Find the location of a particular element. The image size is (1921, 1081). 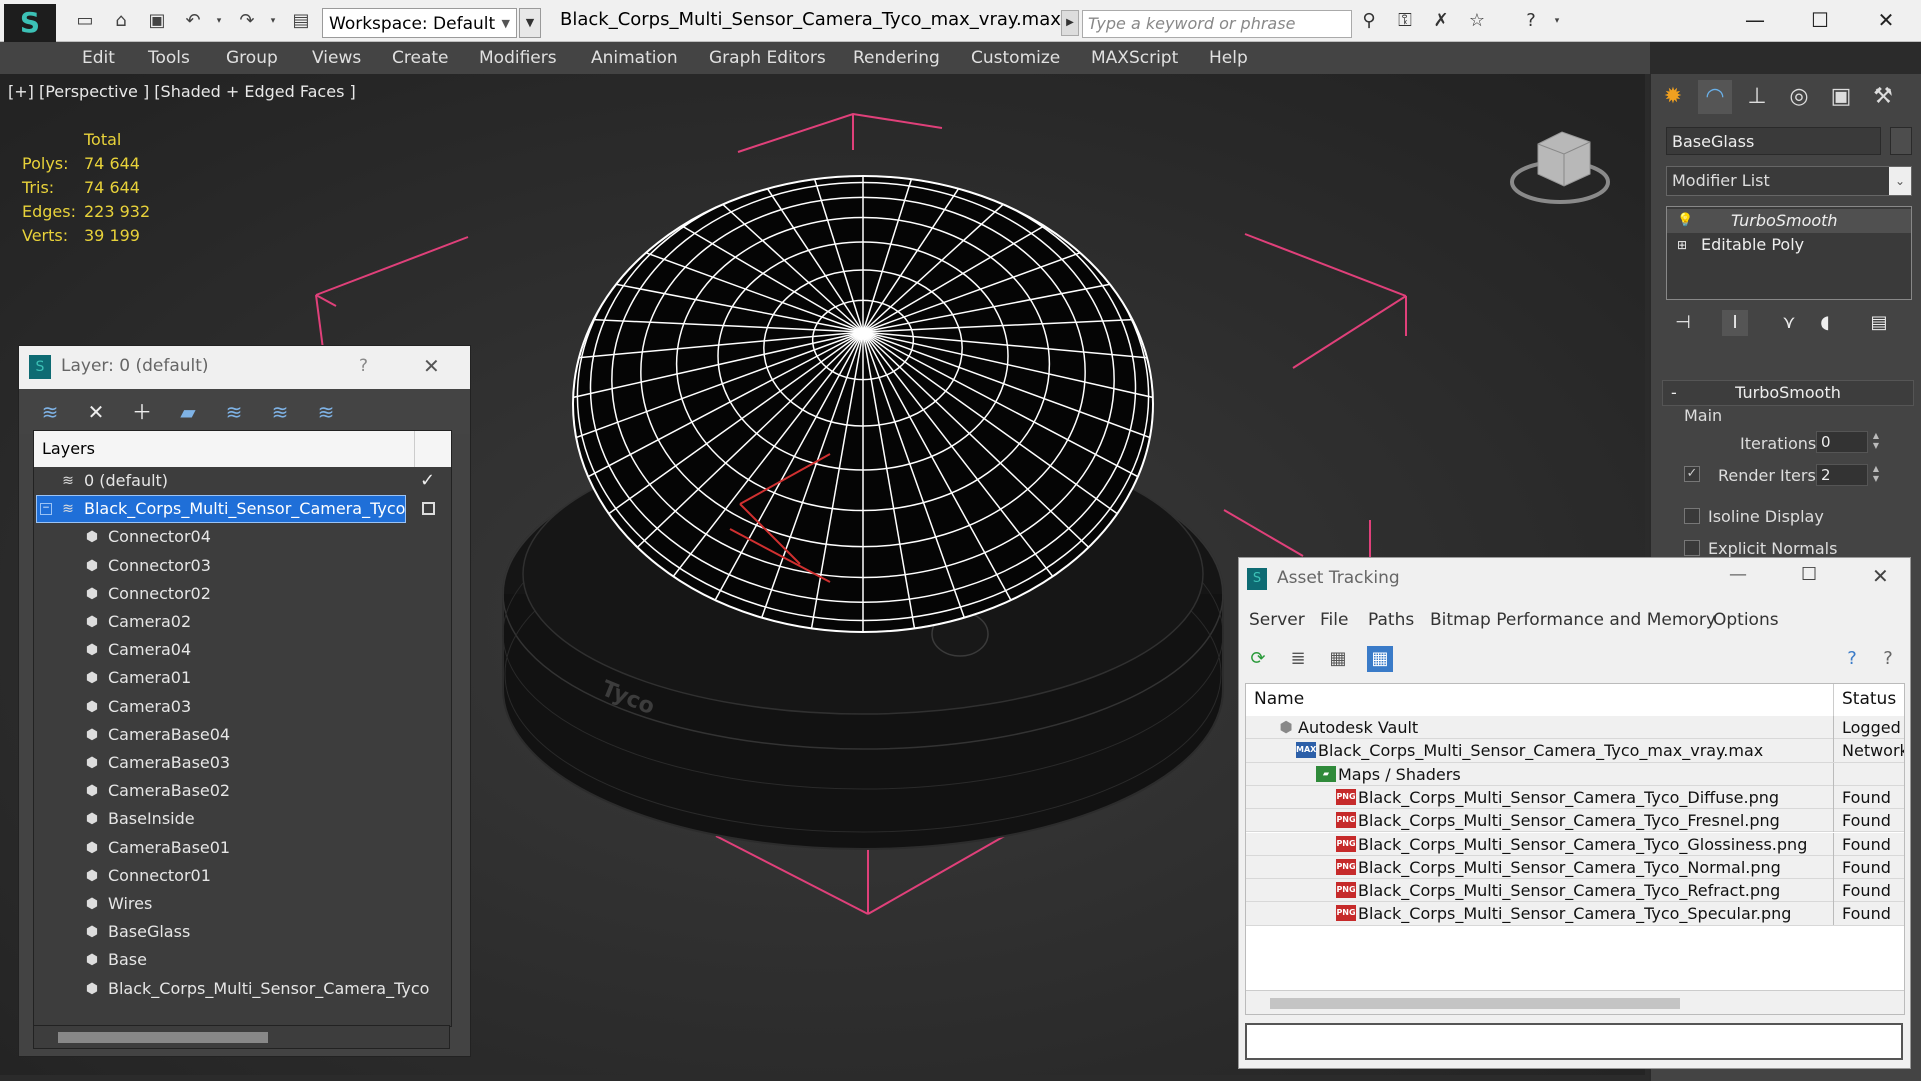

asset-path-field is located at coordinates (1574, 1041).